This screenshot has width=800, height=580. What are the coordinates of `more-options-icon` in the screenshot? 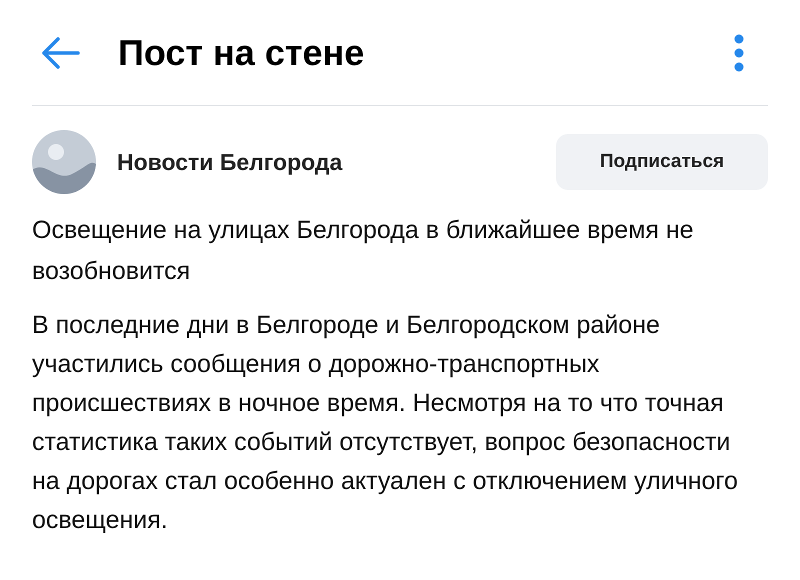 It's located at (739, 53).